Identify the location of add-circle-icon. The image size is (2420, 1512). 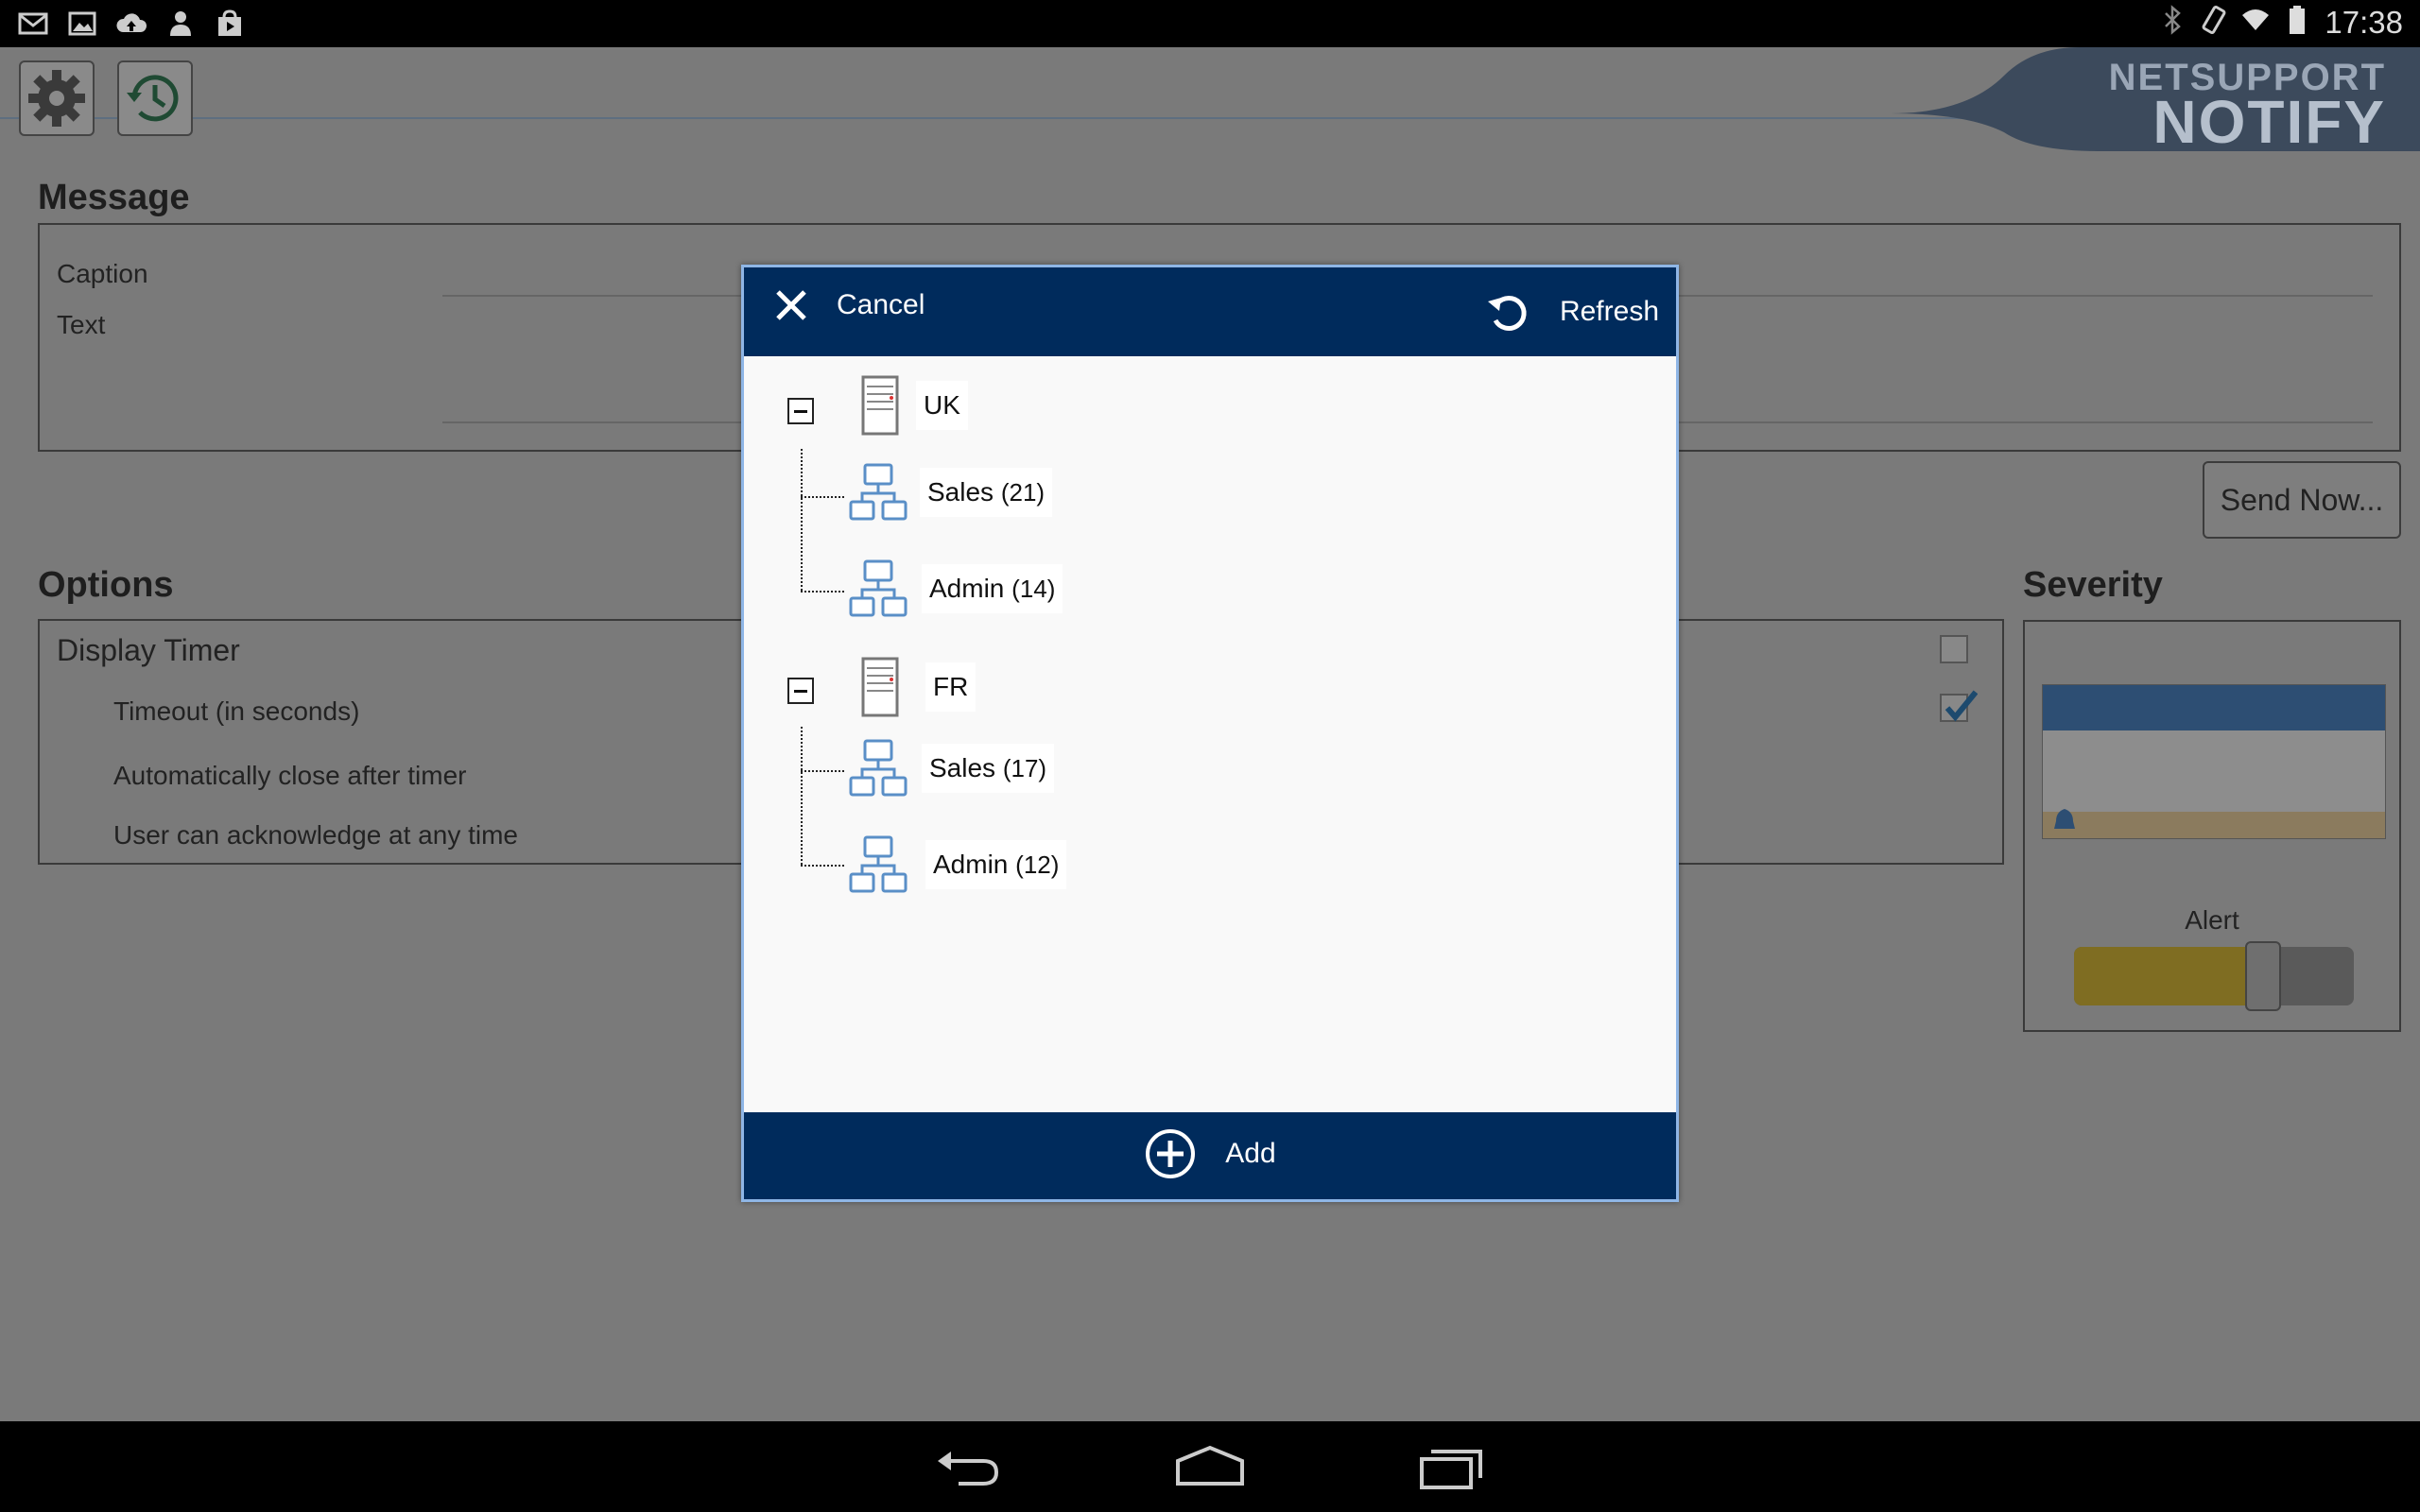
(1171, 1153).